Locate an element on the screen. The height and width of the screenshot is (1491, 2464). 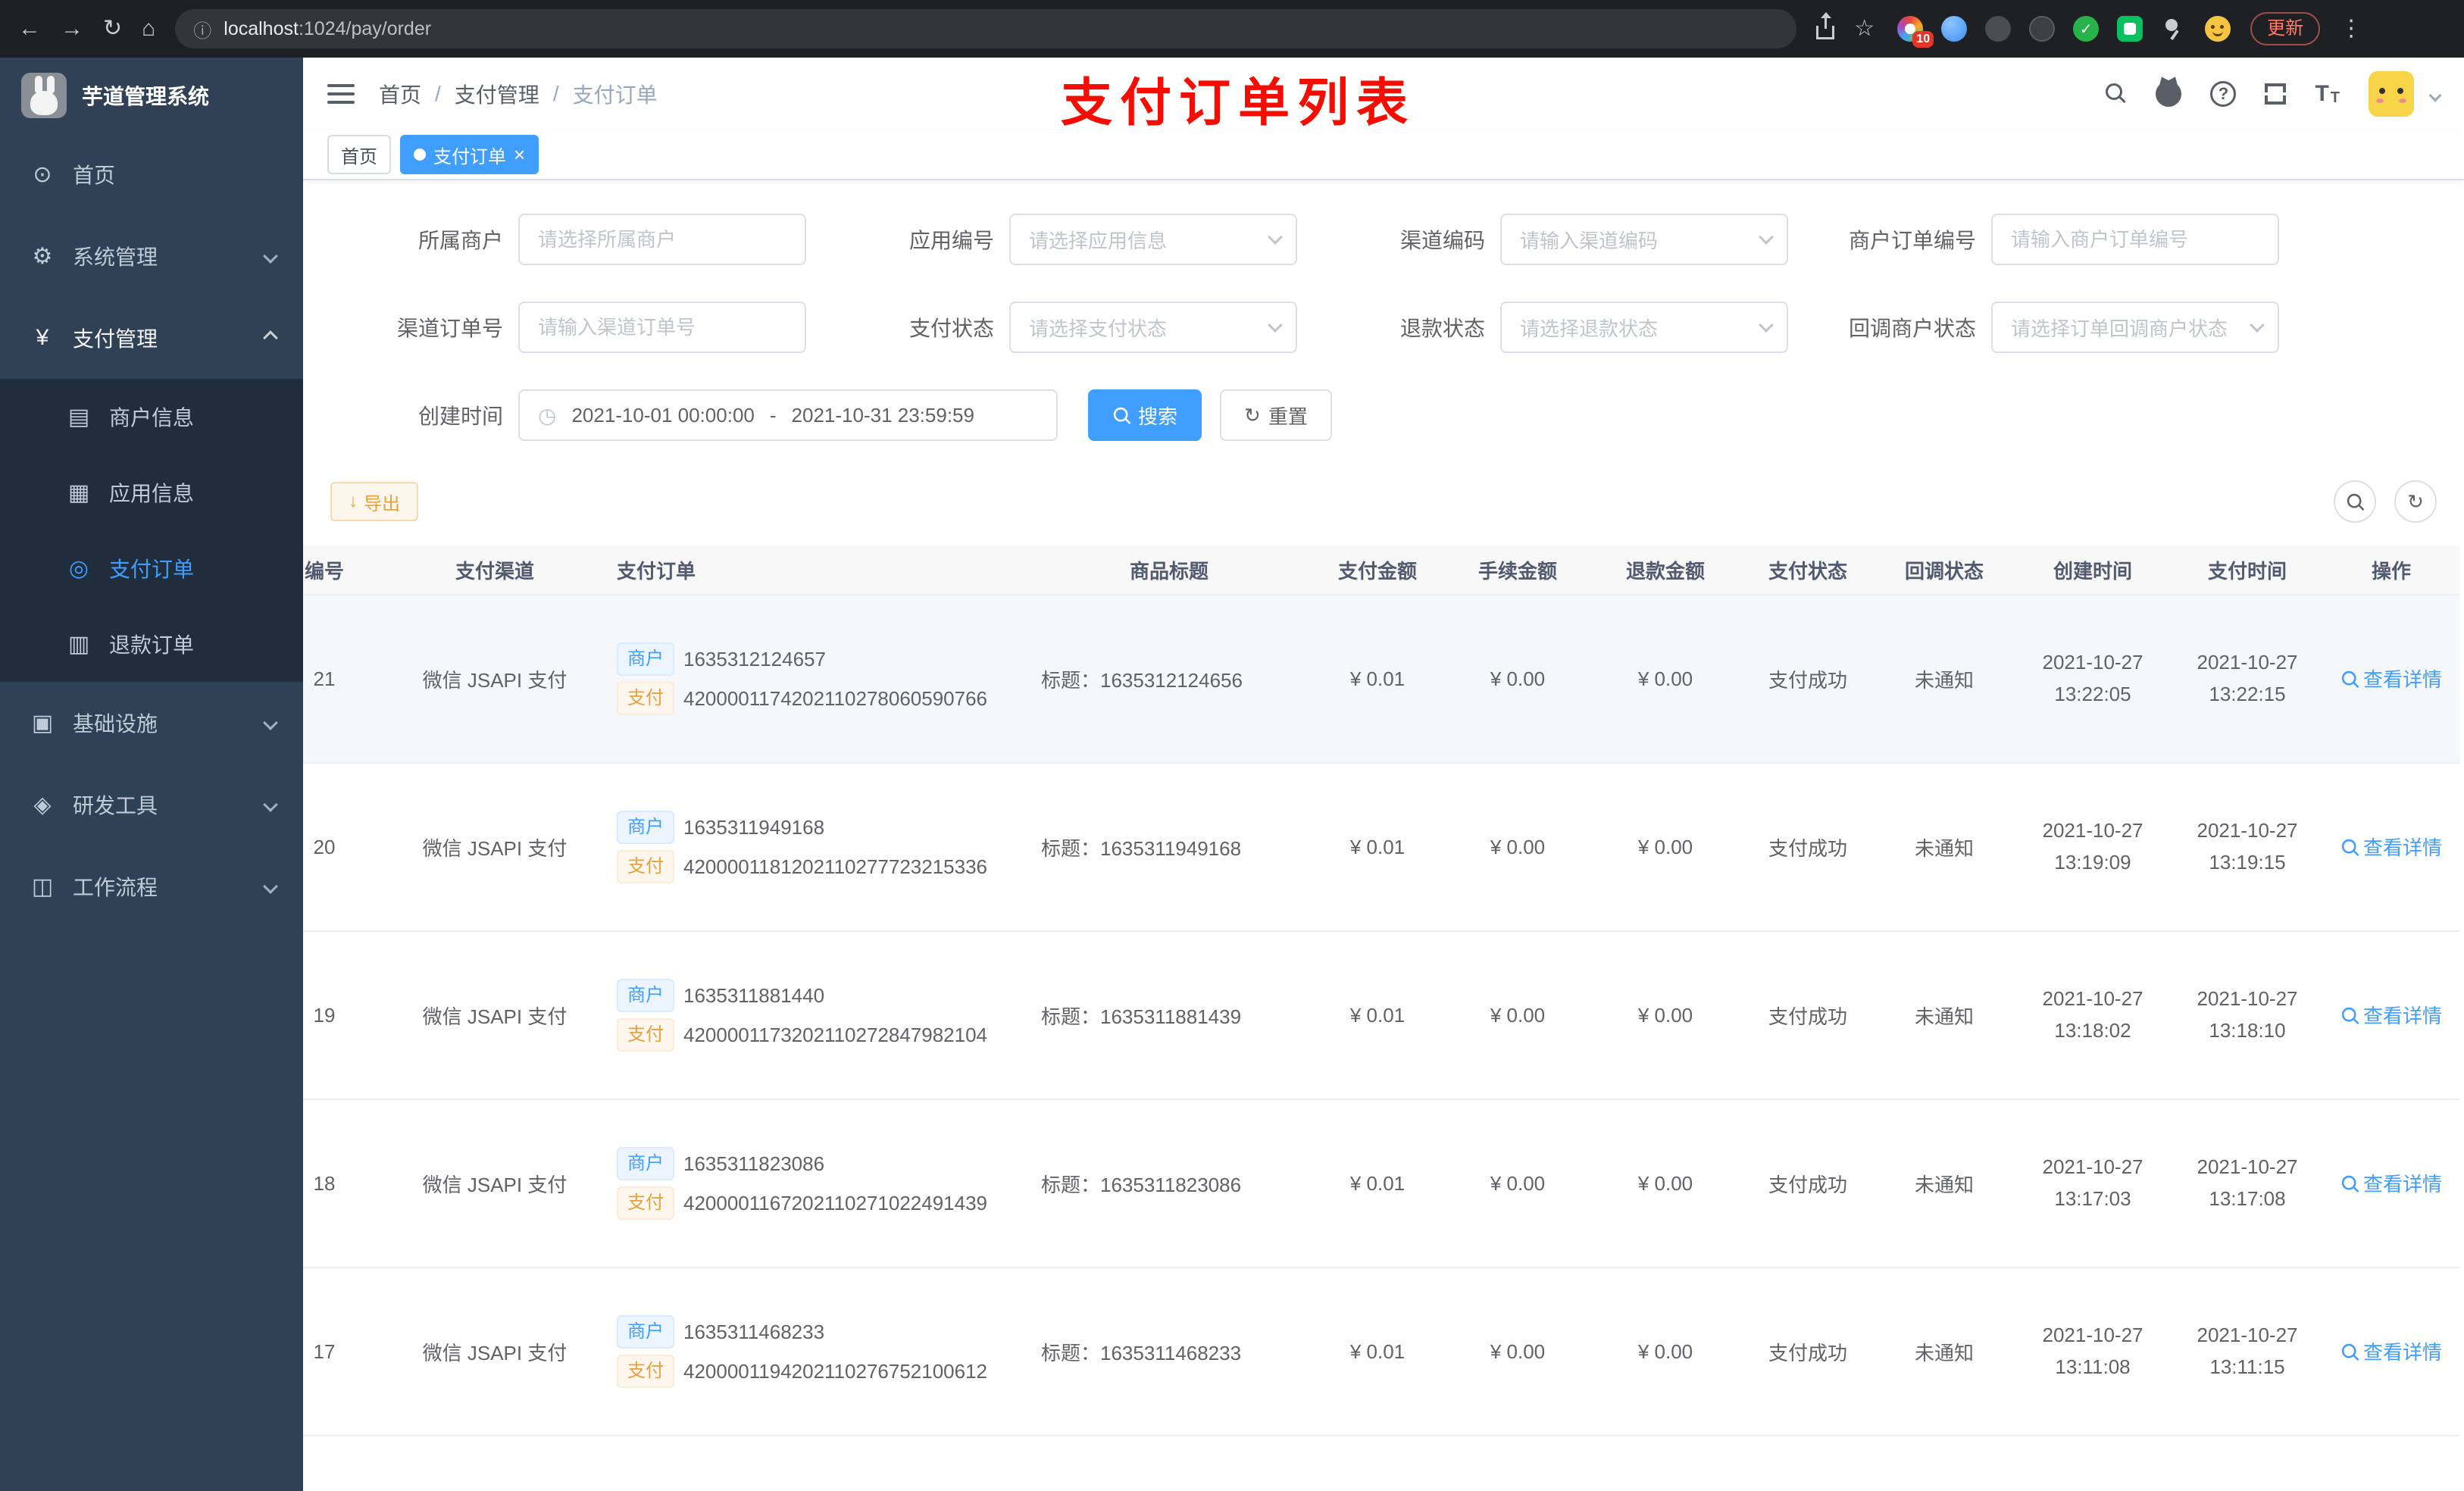
filter-channel-code: 渠道编码 请输入渠道编码 is located at coordinates (1554, 239).